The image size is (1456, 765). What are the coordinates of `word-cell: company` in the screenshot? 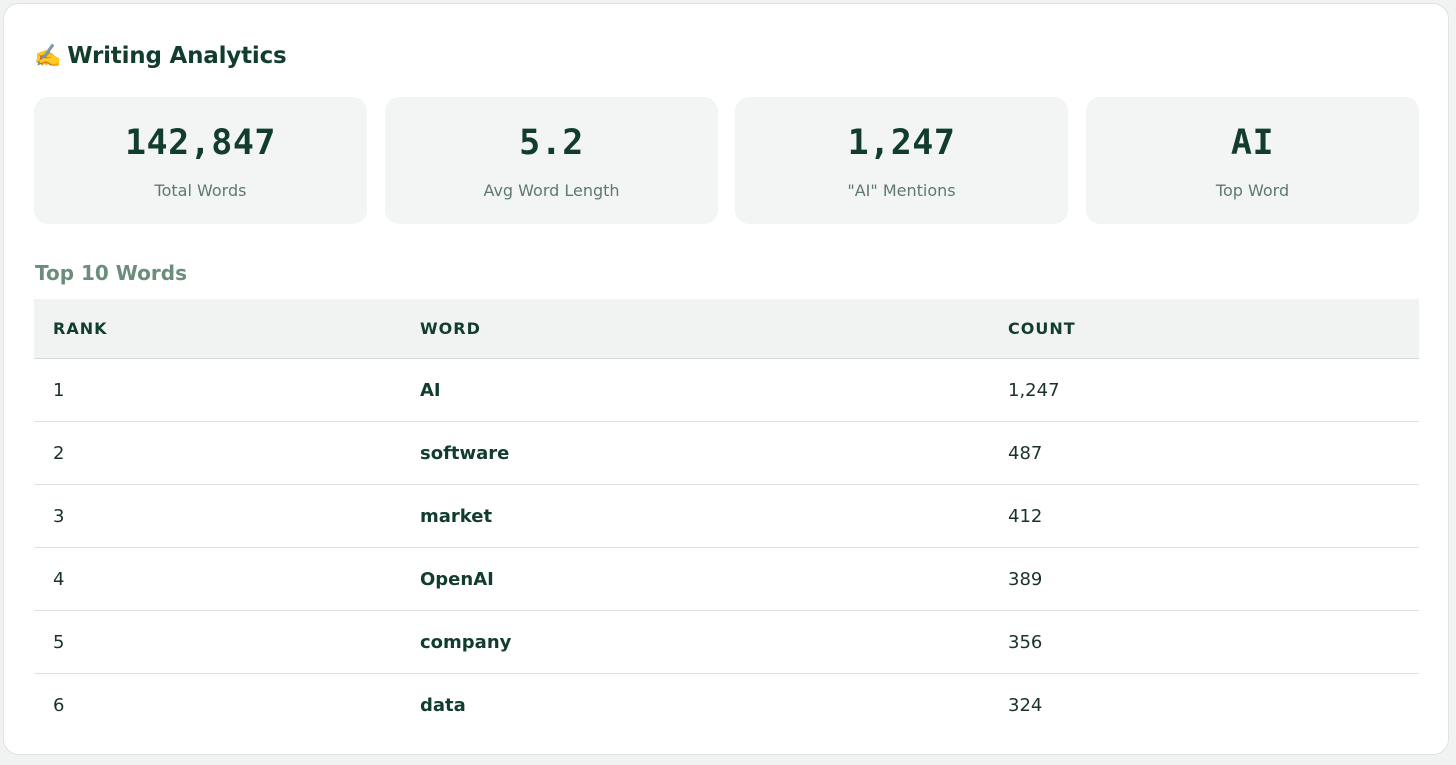 It's located at (695, 642).